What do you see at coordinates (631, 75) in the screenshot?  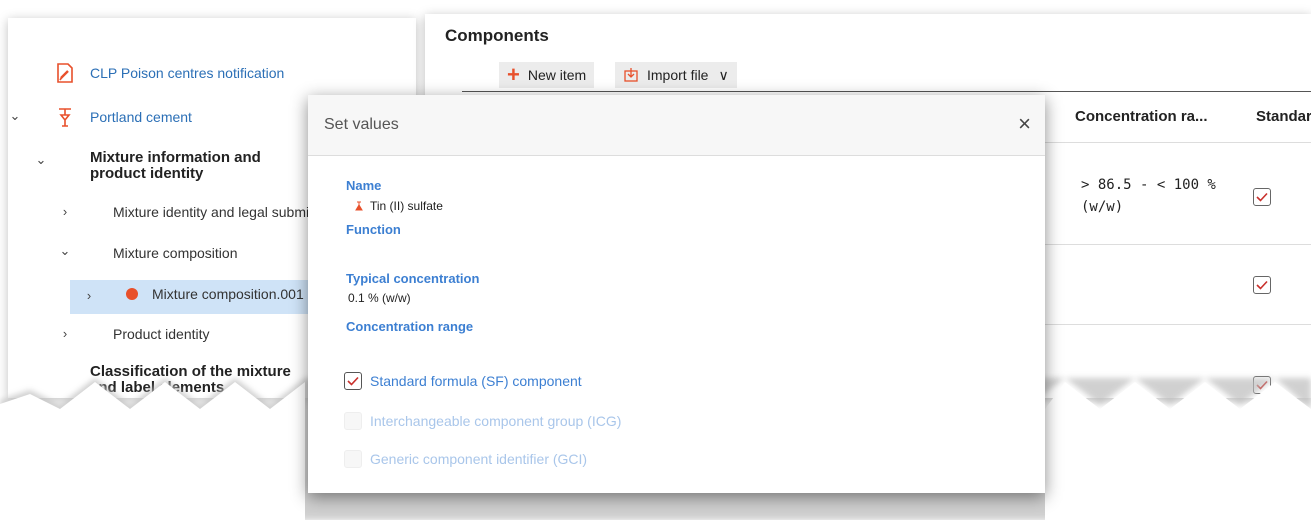 I see `import-file-icon` at bounding box center [631, 75].